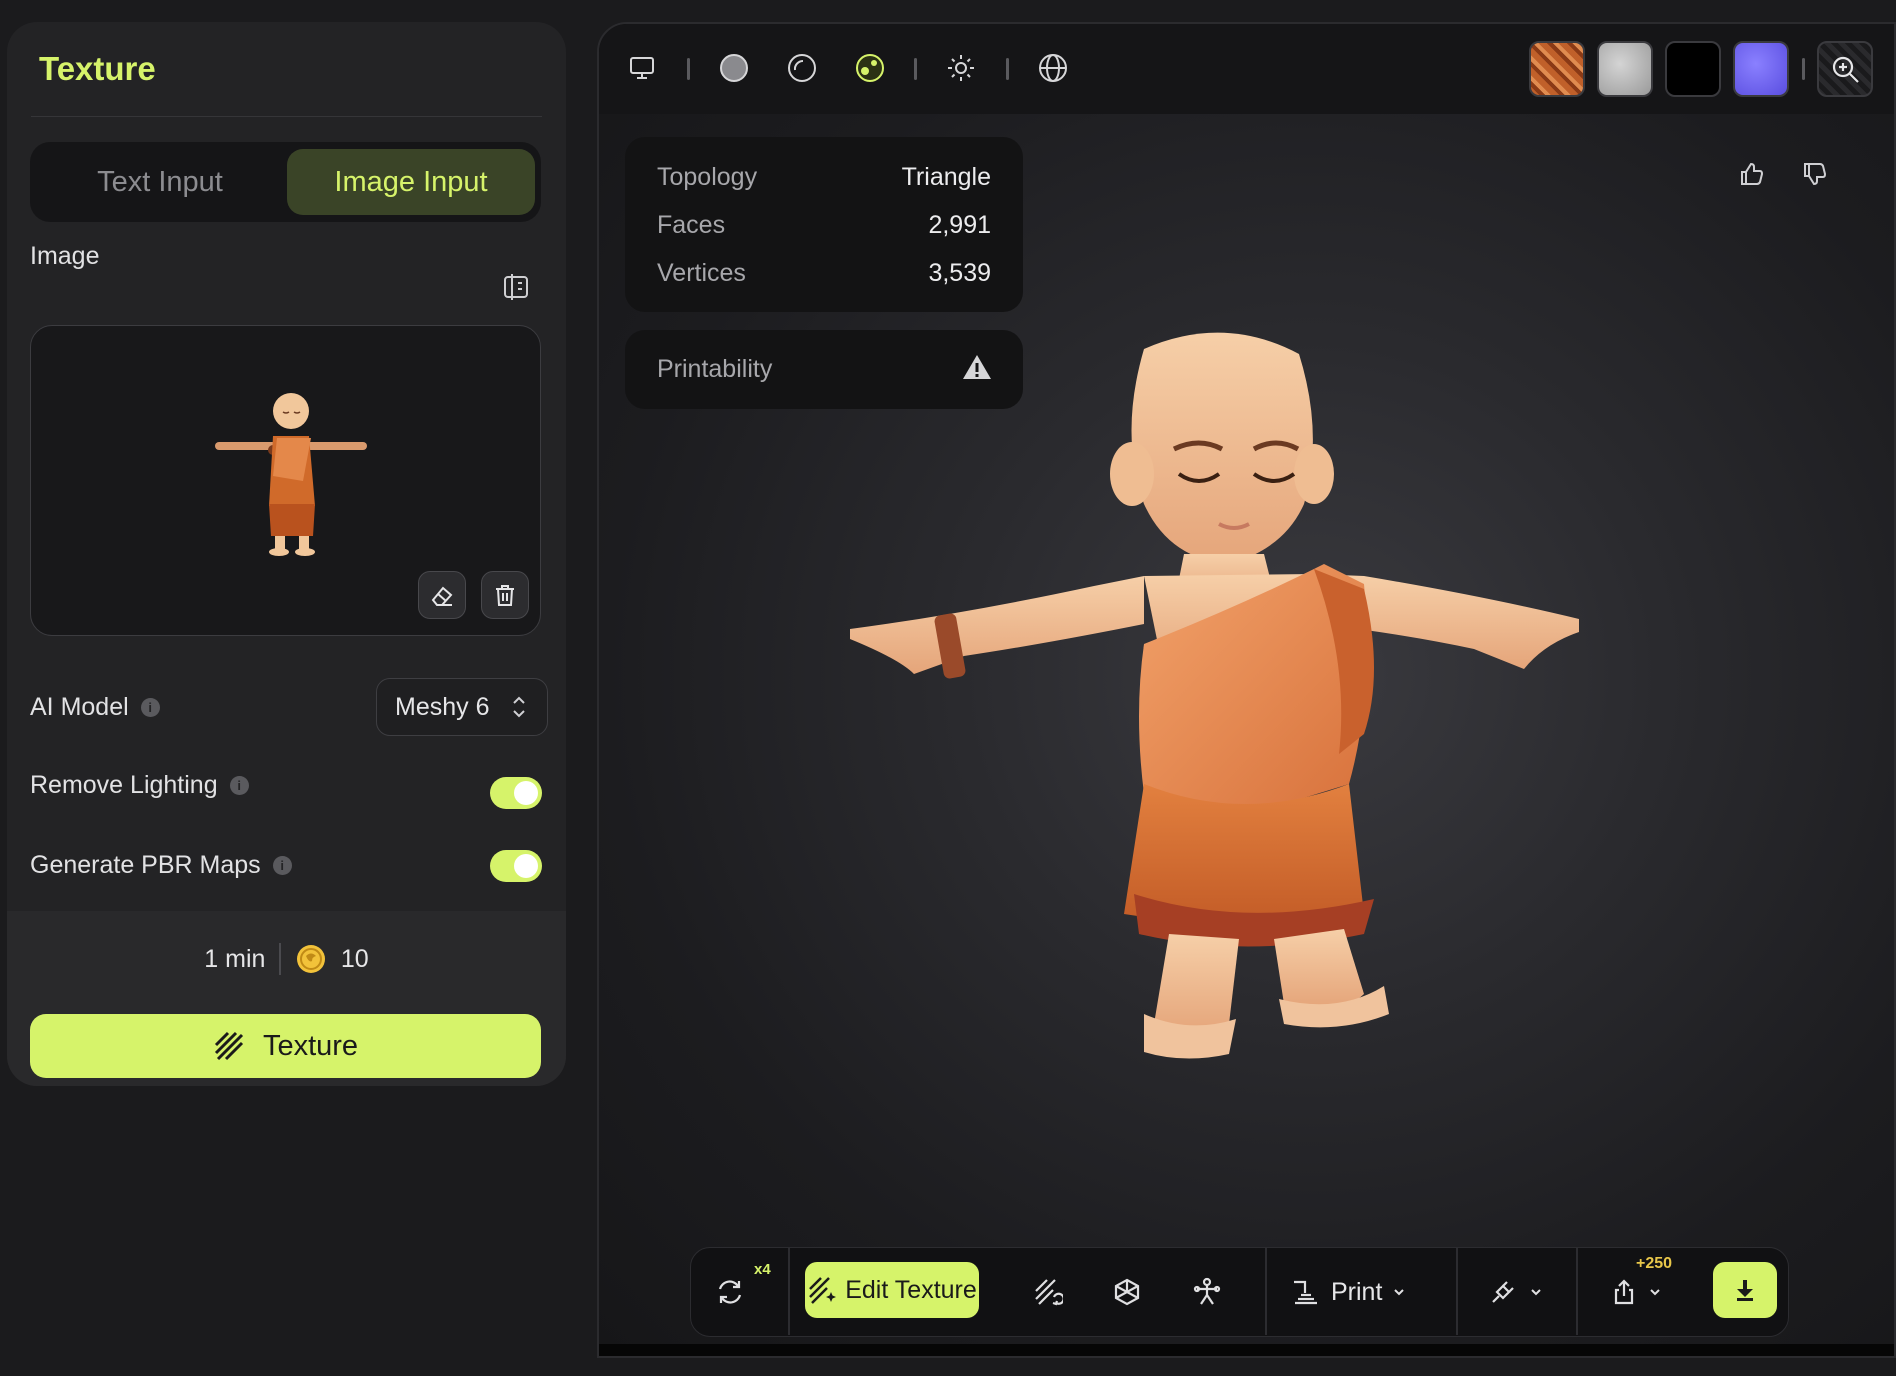 This screenshot has width=1896, height=1376. I want to click on refresh-icon, so click(730, 1292).